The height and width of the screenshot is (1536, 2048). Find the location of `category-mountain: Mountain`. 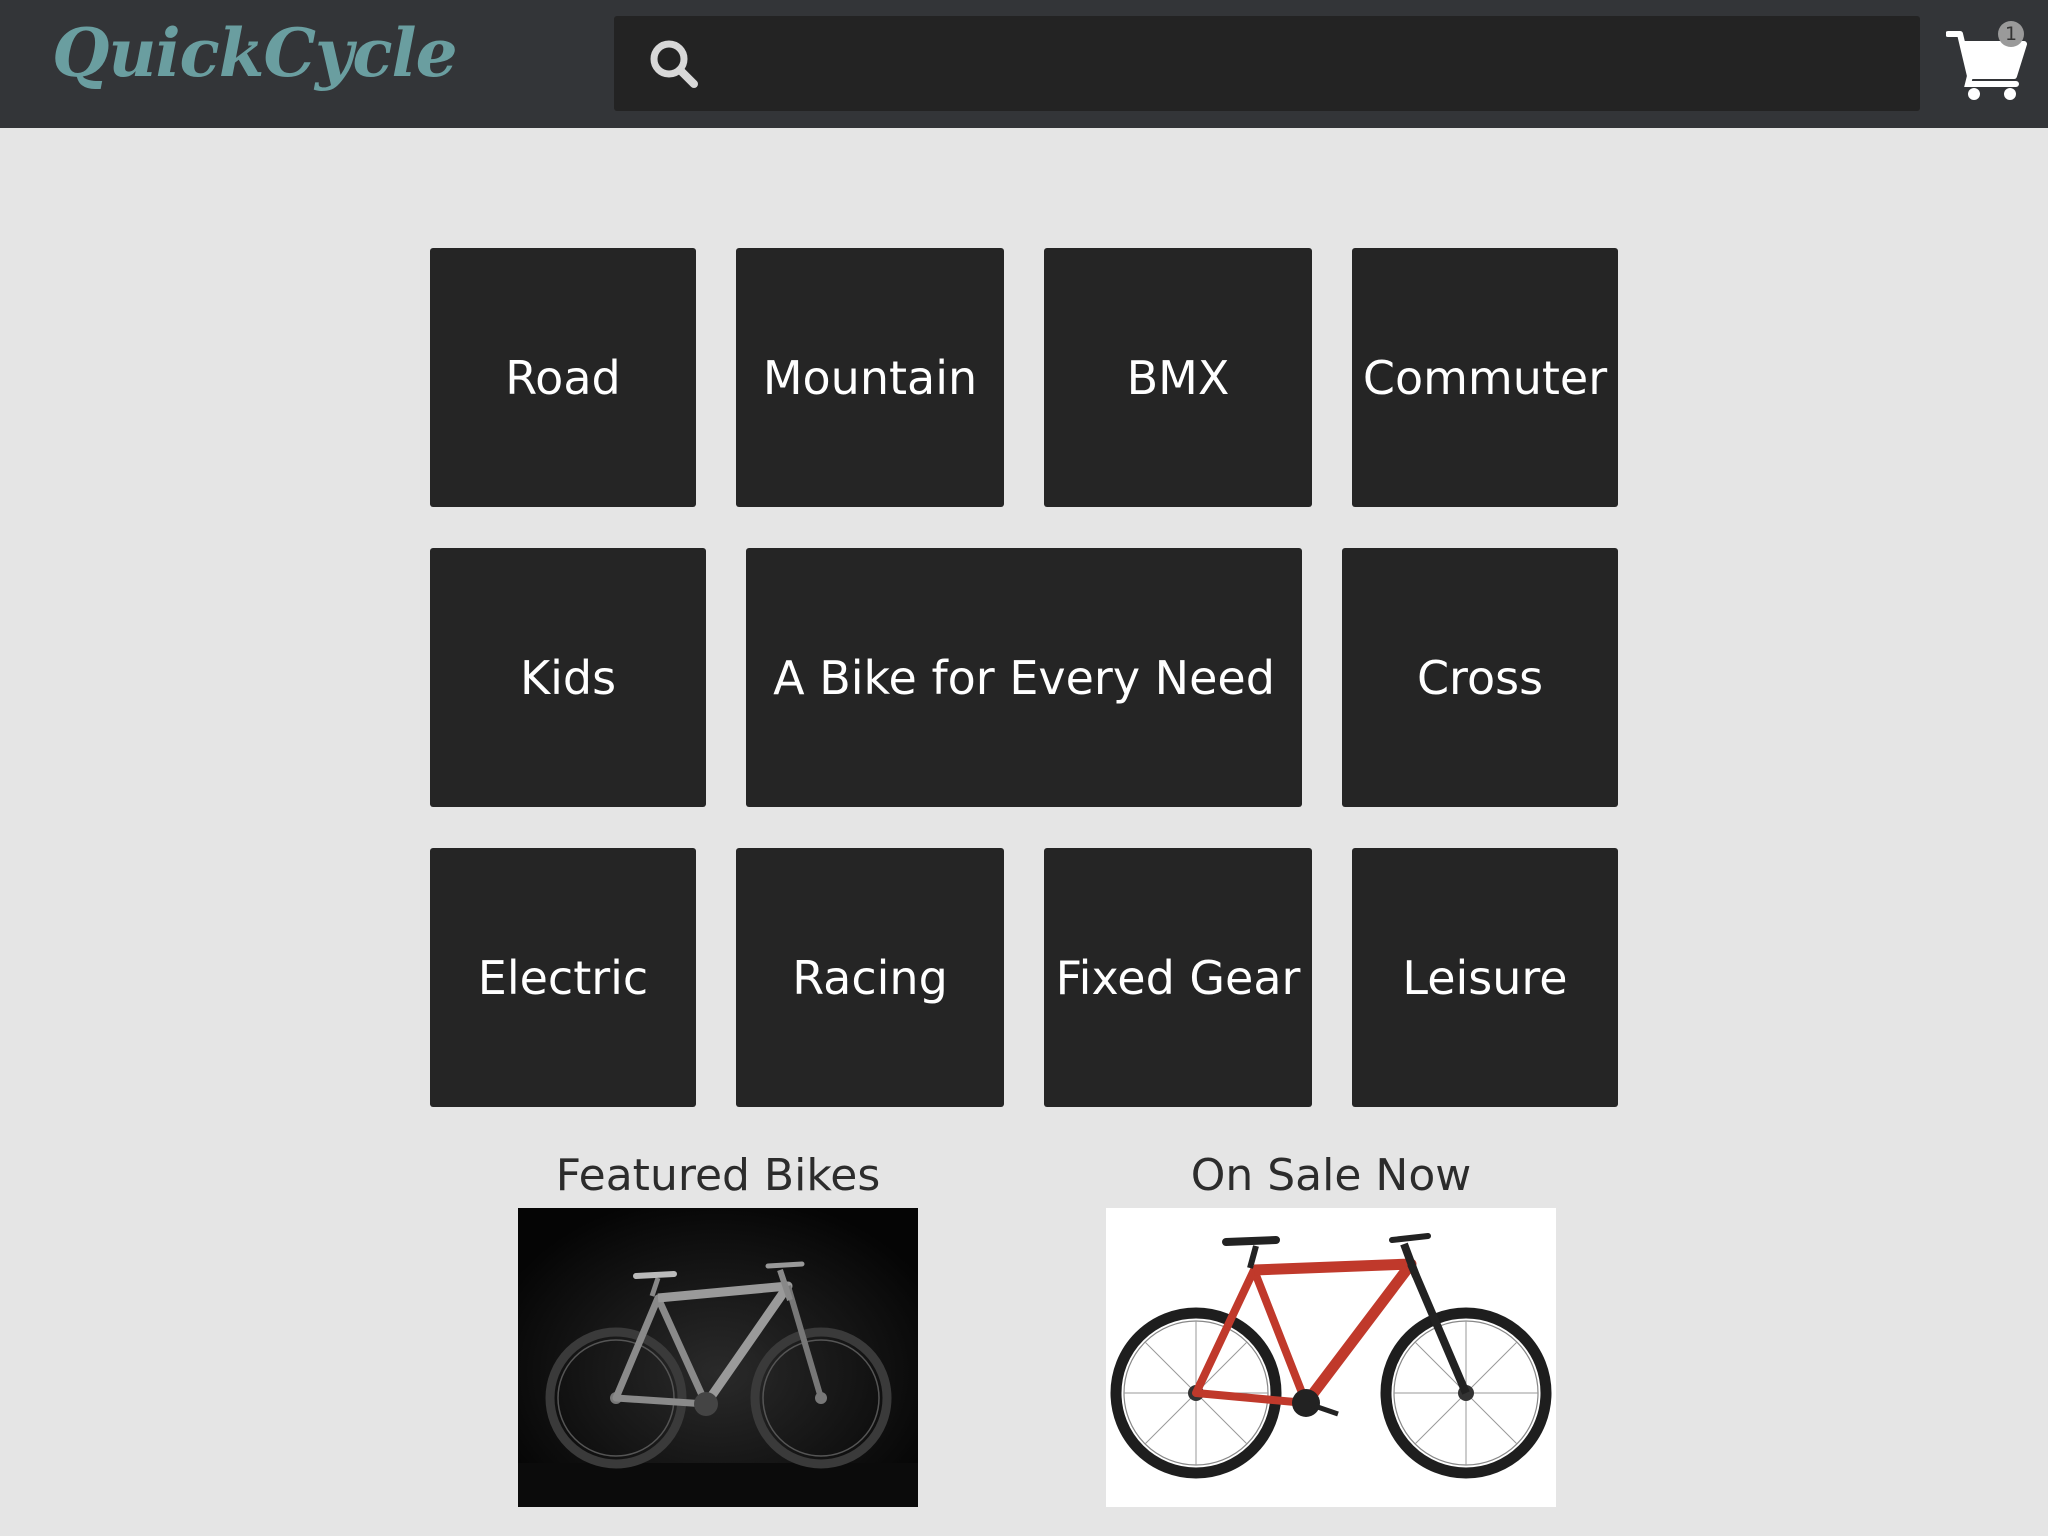

category-mountain: Mountain is located at coordinates (870, 377).